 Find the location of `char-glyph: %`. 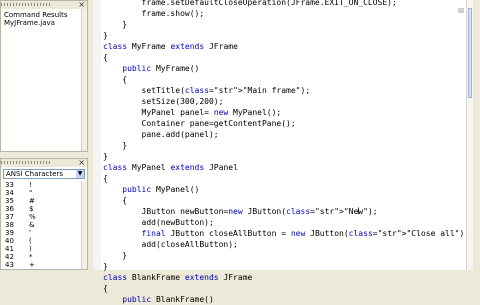

char-glyph: % is located at coordinates (32, 217).